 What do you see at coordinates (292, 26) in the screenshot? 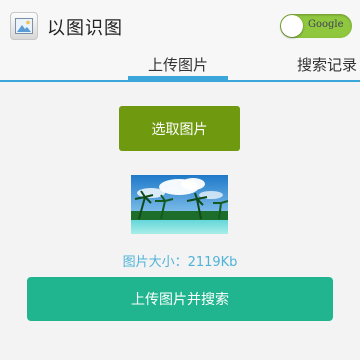
I see `toggle-knob` at bounding box center [292, 26].